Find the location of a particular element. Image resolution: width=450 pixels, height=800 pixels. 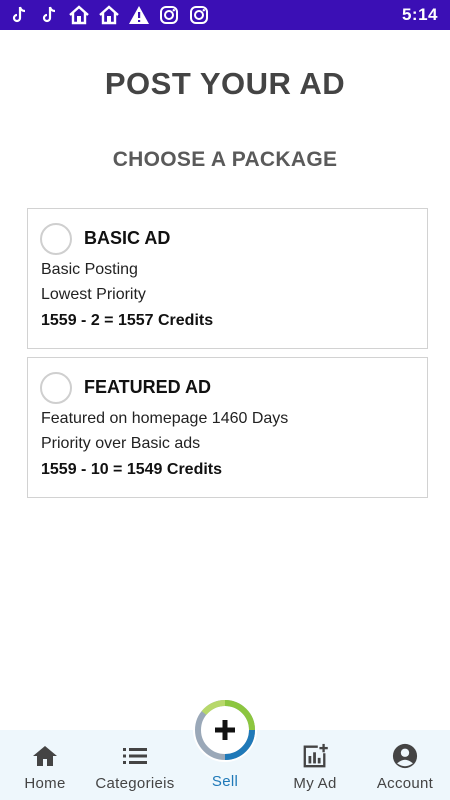

page-title: POST YOUR AD is located at coordinates (225, 83).